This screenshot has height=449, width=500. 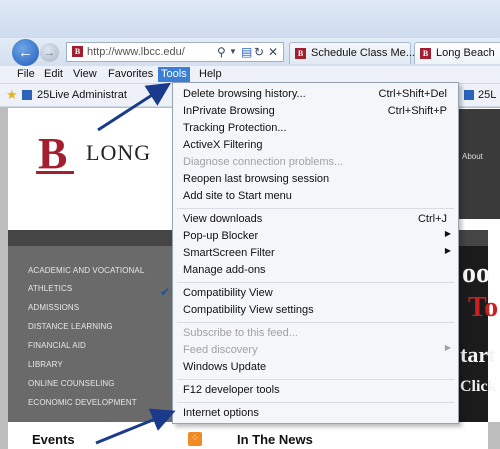 I want to click on annotation-arrows, so click(x=135, y=263).